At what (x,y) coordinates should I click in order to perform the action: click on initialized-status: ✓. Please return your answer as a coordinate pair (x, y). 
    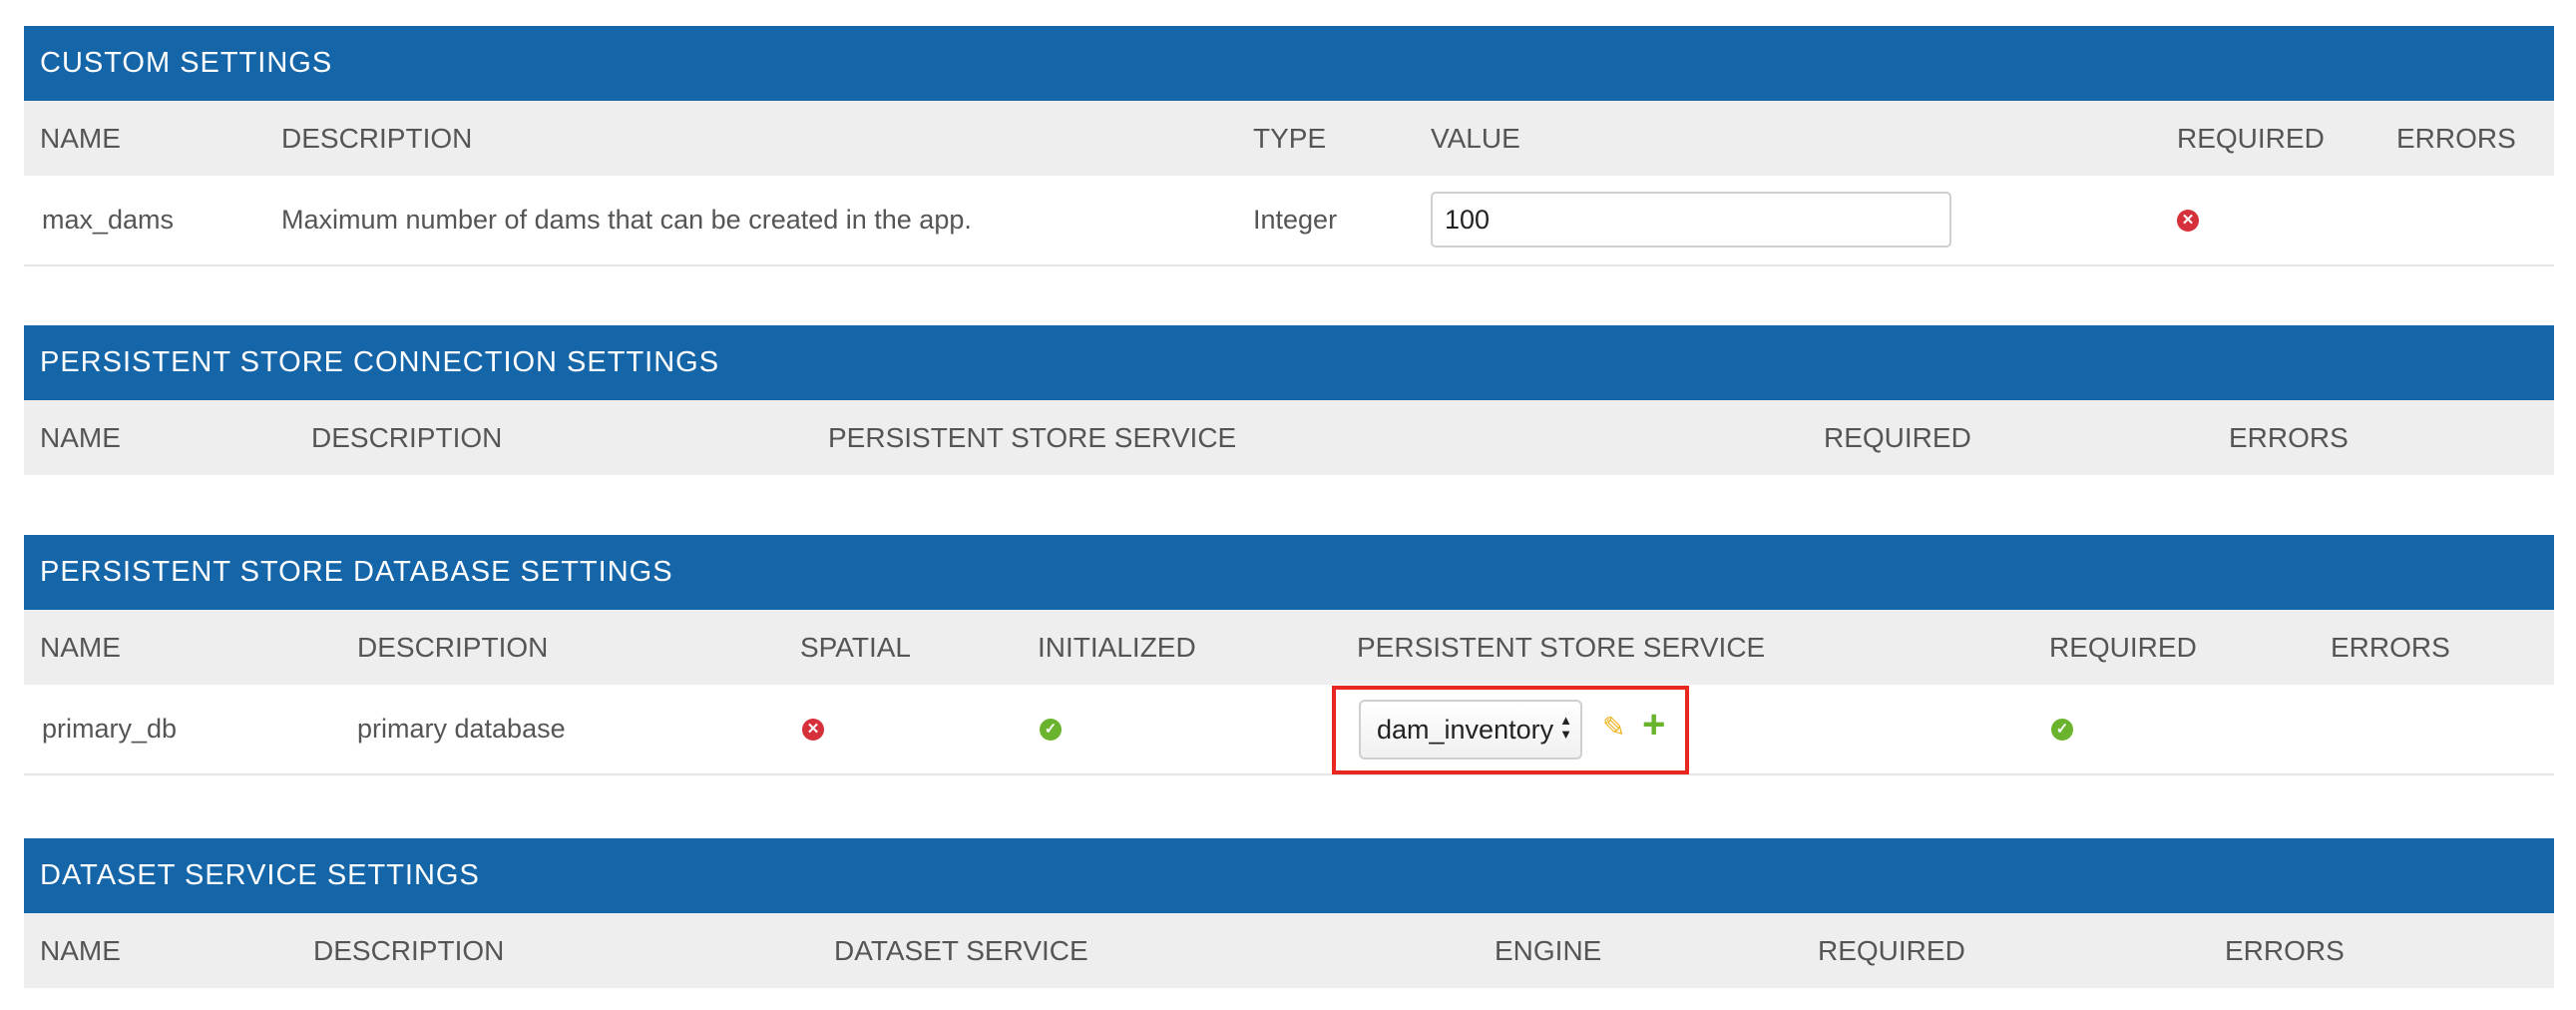
    Looking at the image, I should click on (1051, 729).